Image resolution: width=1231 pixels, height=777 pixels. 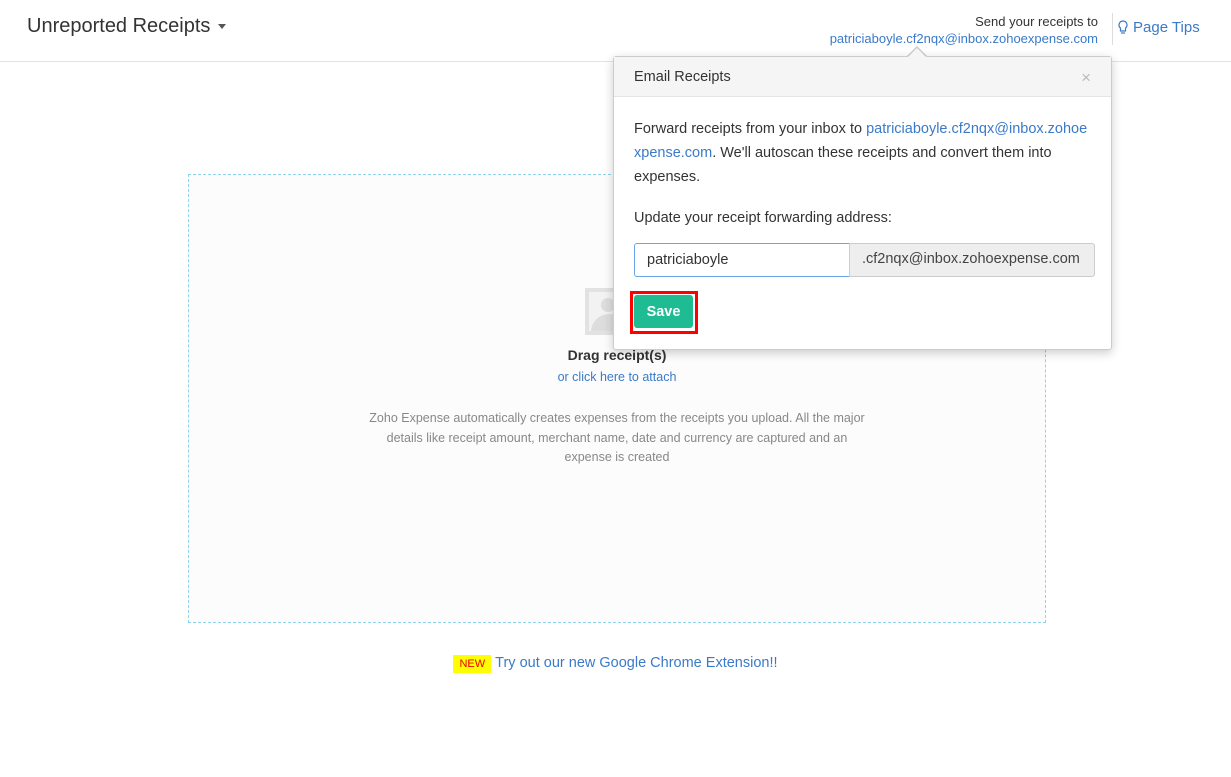 I want to click on caret-down-icon, so click(x=222, y=27).